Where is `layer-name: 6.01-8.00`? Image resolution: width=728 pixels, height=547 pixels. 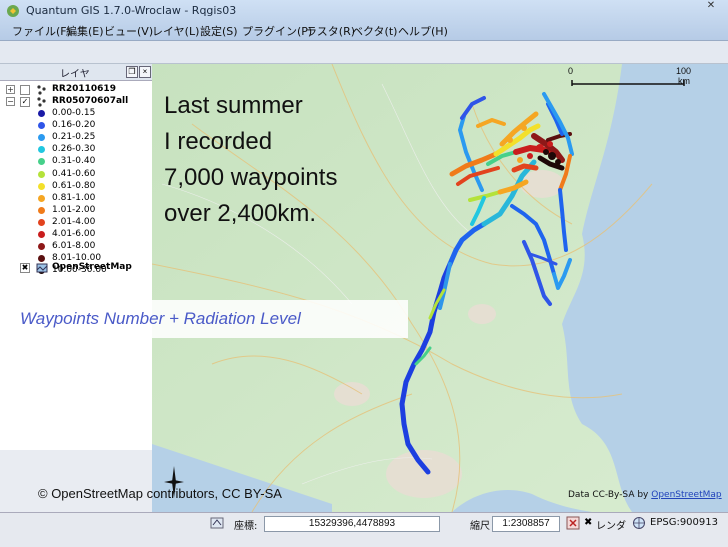 layer-name: 6.01-8.00 is located at coordinates (74, 246).